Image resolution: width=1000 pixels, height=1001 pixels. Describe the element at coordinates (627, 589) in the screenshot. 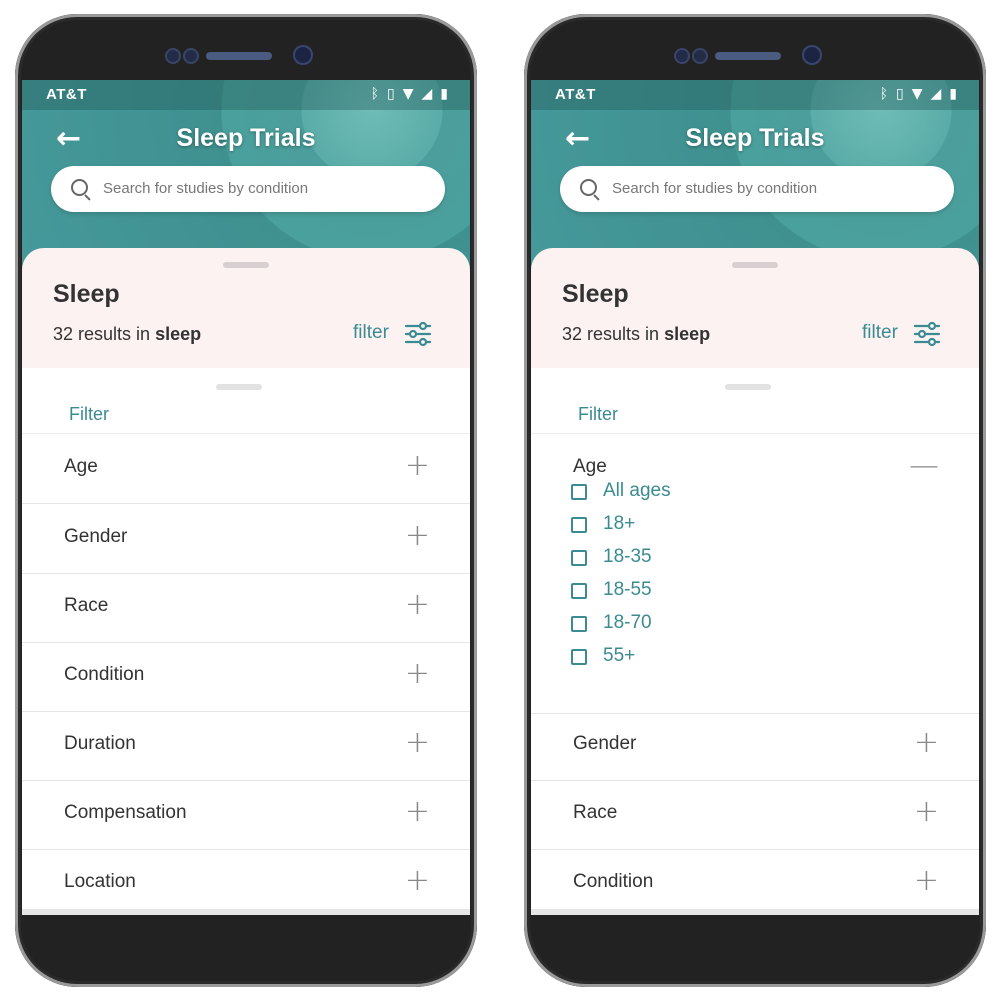

I see `option-label: 18-55` at that location.